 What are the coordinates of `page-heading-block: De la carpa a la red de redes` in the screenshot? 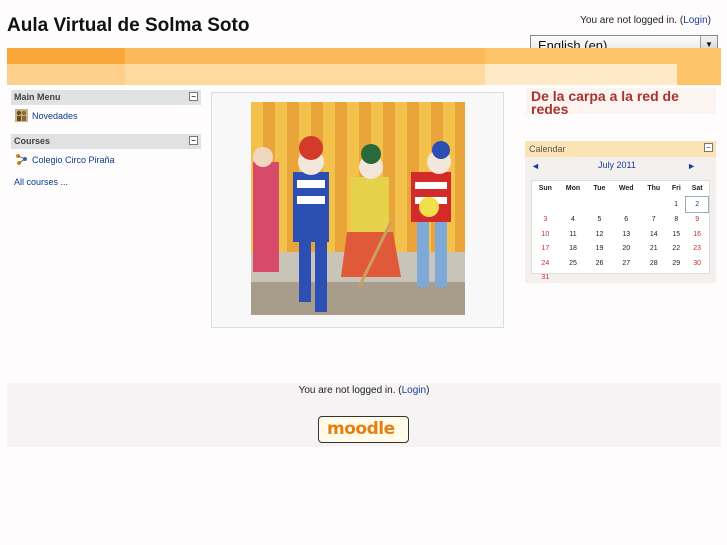 It's located at (621, 102).